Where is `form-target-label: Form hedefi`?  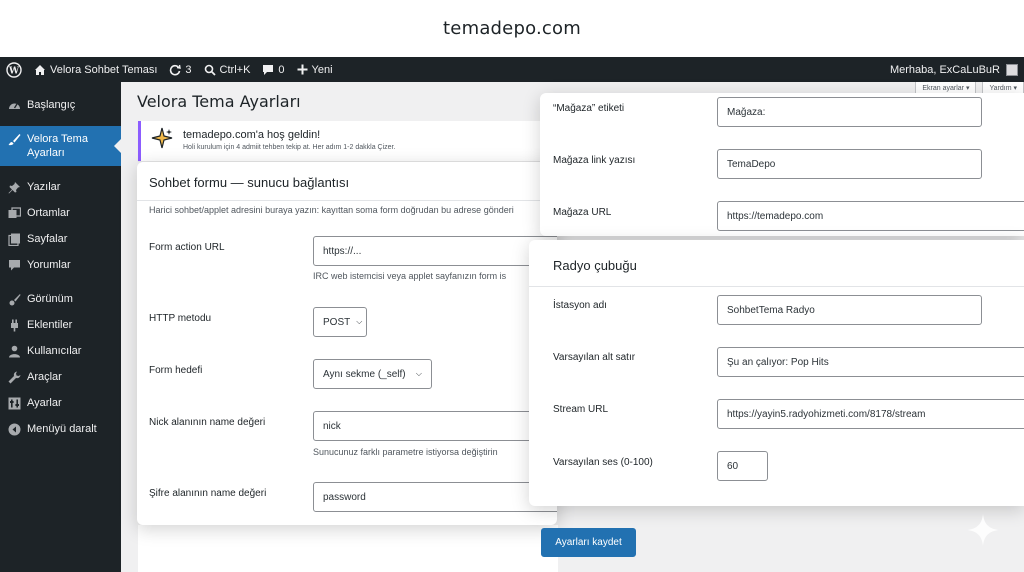
form-target-label: Form hedefi is located at coordinates (176, 370).